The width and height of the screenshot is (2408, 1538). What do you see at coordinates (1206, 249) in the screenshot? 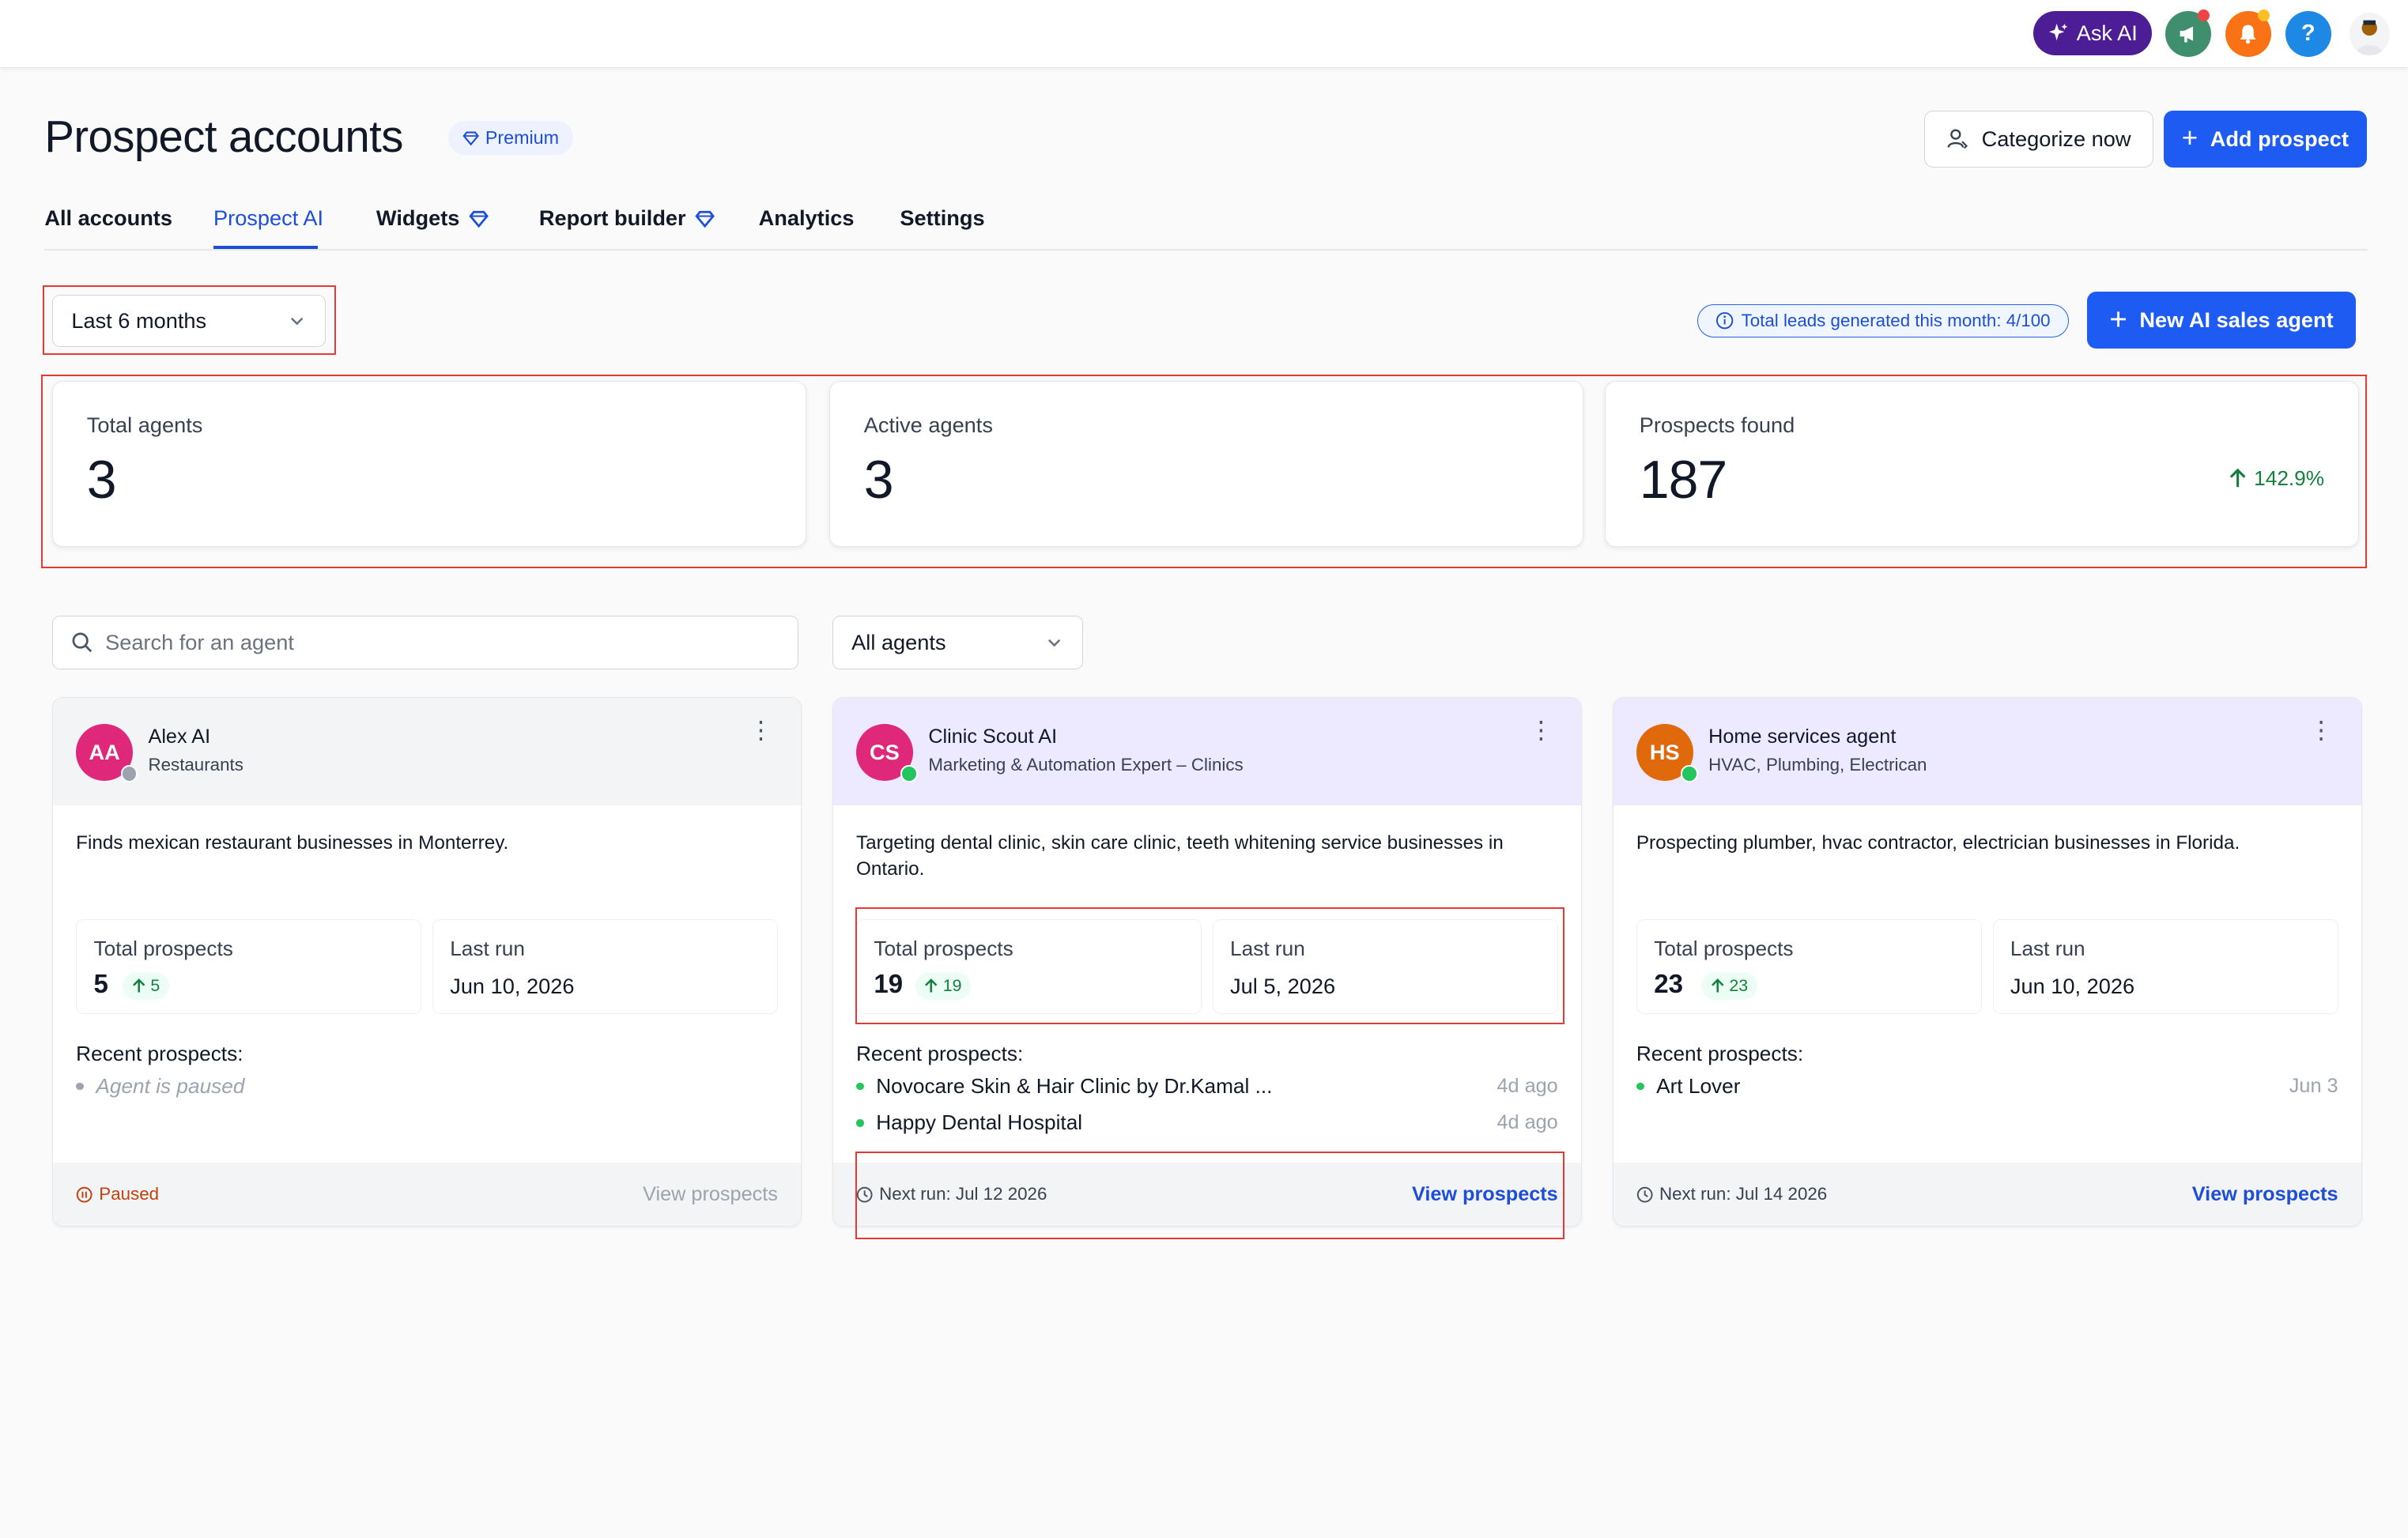
I see `tabs-divider` at bounding box center [1206, 249].